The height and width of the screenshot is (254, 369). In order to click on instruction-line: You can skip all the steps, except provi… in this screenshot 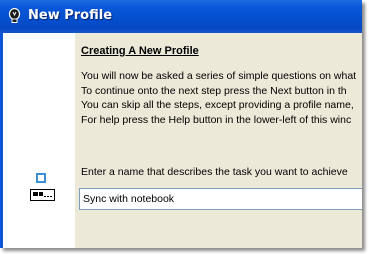, I will do `click(217, 105)`.